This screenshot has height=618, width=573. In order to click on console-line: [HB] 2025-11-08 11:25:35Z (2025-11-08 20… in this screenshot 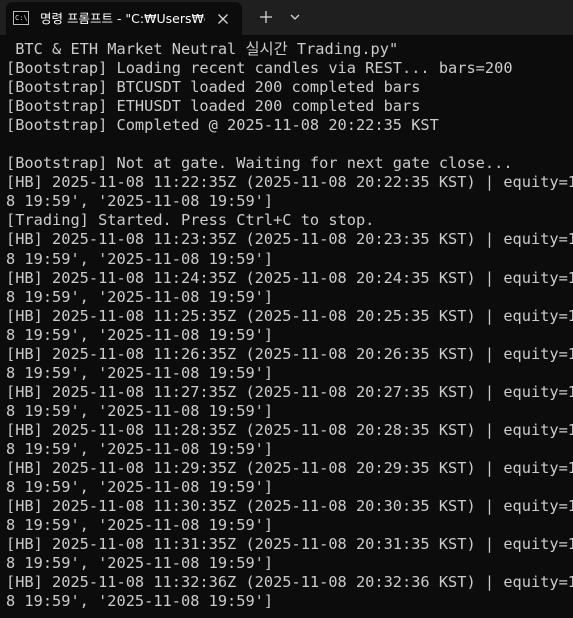, I will do `click(289, 315)`.